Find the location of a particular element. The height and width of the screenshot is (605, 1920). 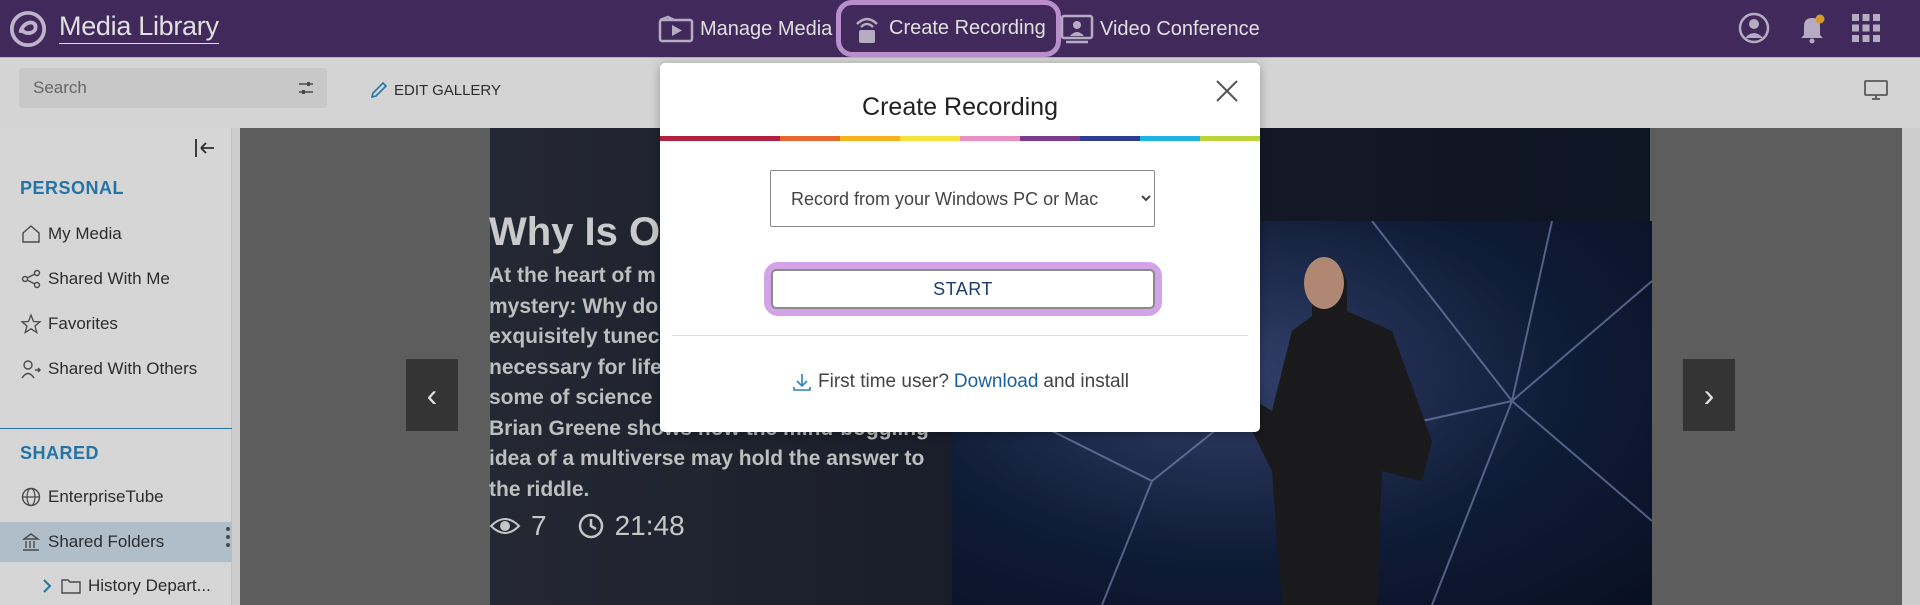

download-link: Download is located at coordinates (996, 382).